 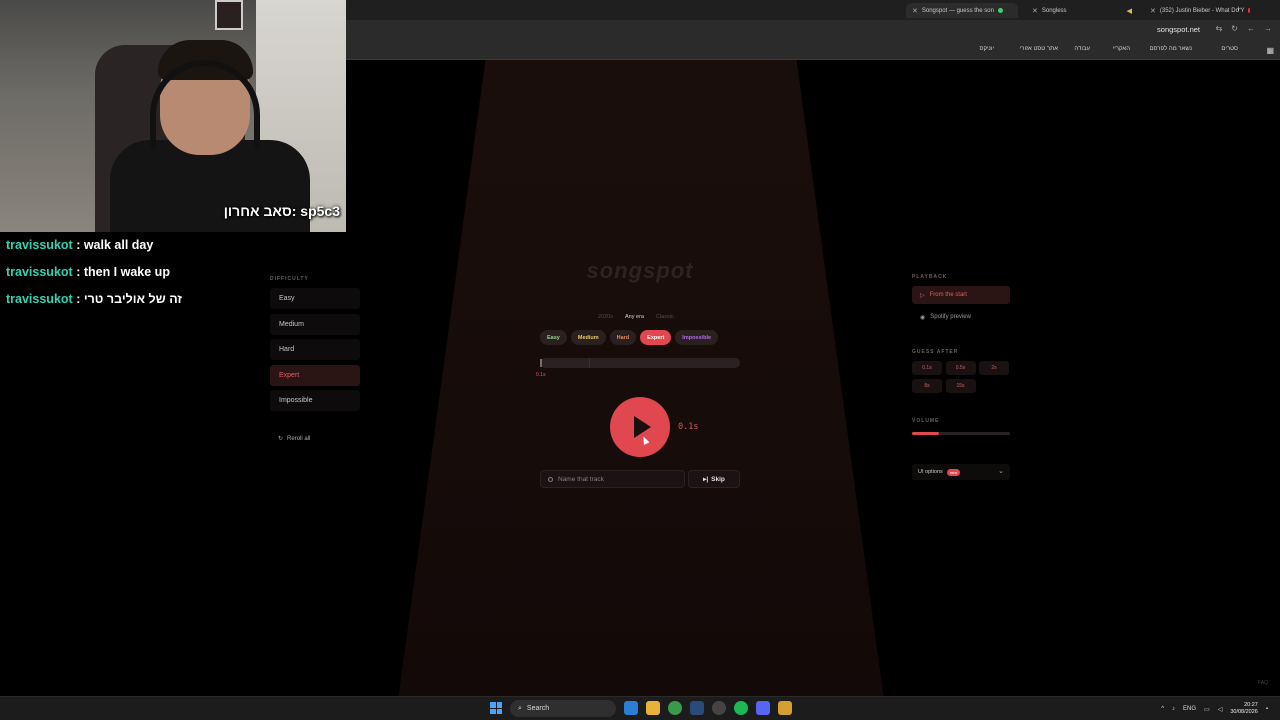 What do you see at coordinates (289, 279) in the screenshot?
I see `difficulty-section-title: DIFFICULTY` at bounding box center [289, 279].